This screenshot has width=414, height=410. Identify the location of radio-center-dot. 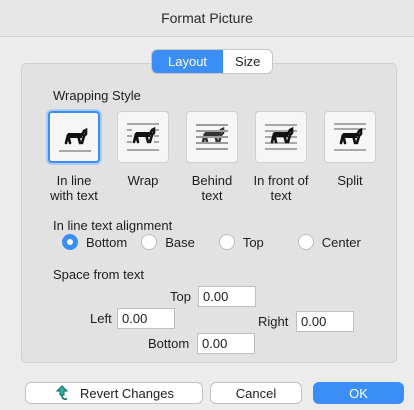
(305, 242).